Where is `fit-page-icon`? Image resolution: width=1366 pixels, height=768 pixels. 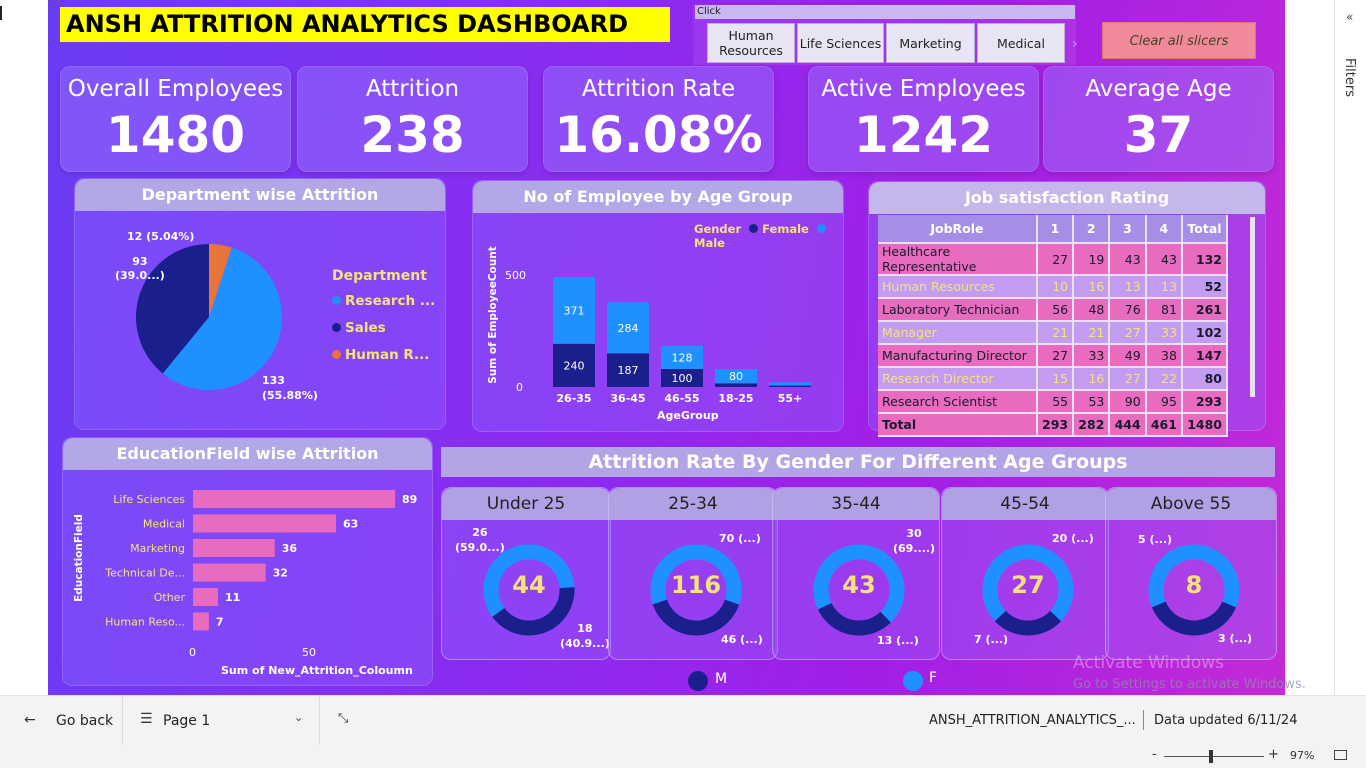
fit-page-icon is located at coordinates (1340, 755).